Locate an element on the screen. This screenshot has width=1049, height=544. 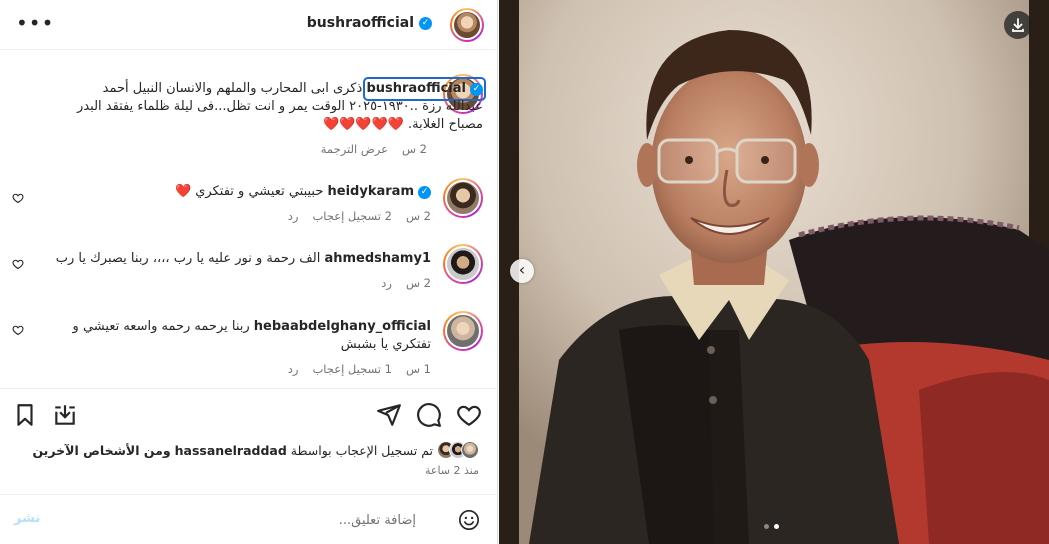
comment-text-block: heidykaram ✓ حبيبتي تعيشي و تفتكري ❤️ is located at coordinates (231, 192).